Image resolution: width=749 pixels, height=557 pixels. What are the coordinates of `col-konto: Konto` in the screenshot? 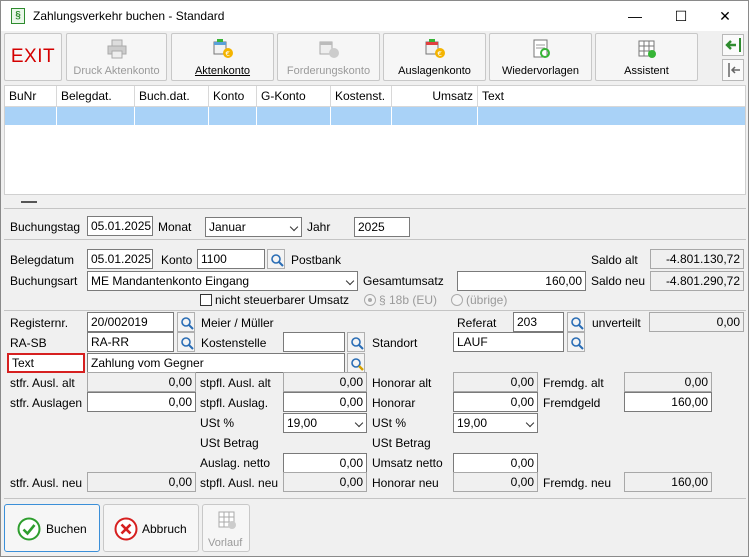 It's located at (233, 96).